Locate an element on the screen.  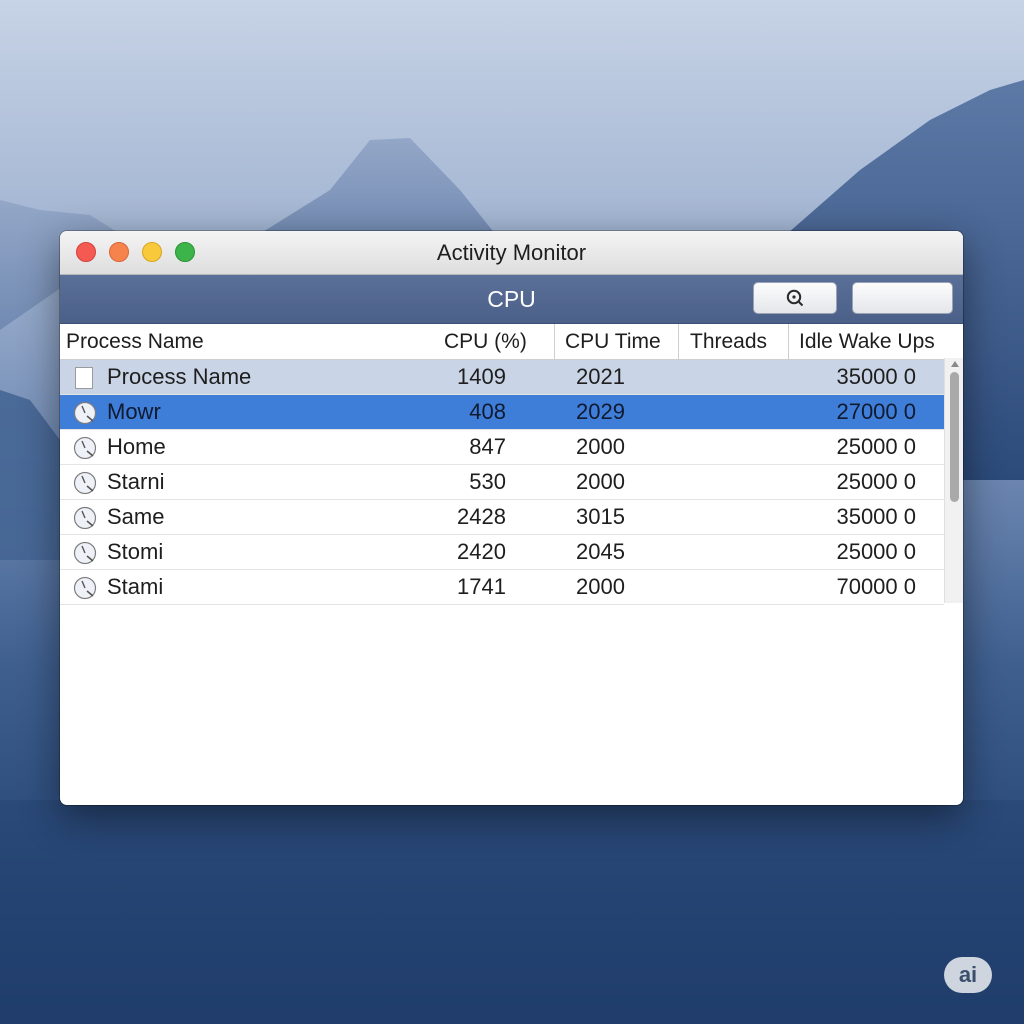
vertical-scrollbar is located at coordinates (953, 480).